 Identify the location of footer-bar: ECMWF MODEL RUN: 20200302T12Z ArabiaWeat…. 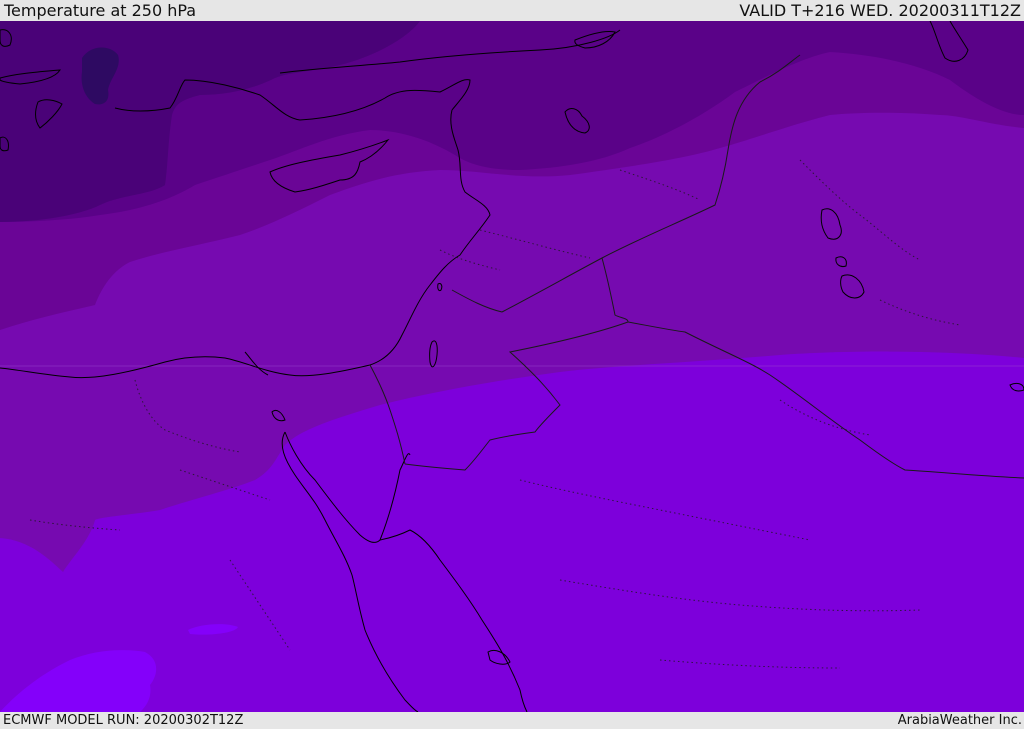
(512, 720).